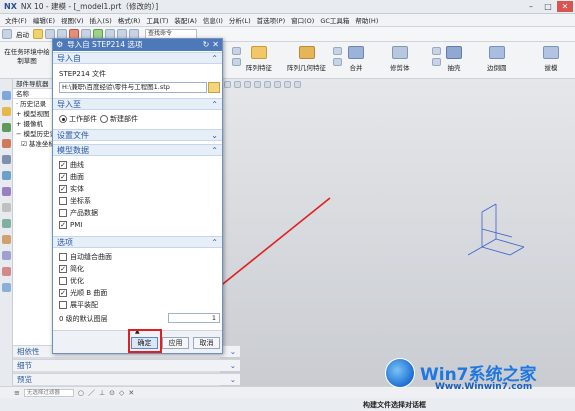 The height and width of the screenshot is (411, 575). Describe the element at coordinates (548, 6) in the screenshot. I see `maximize-icon: □` at that location.